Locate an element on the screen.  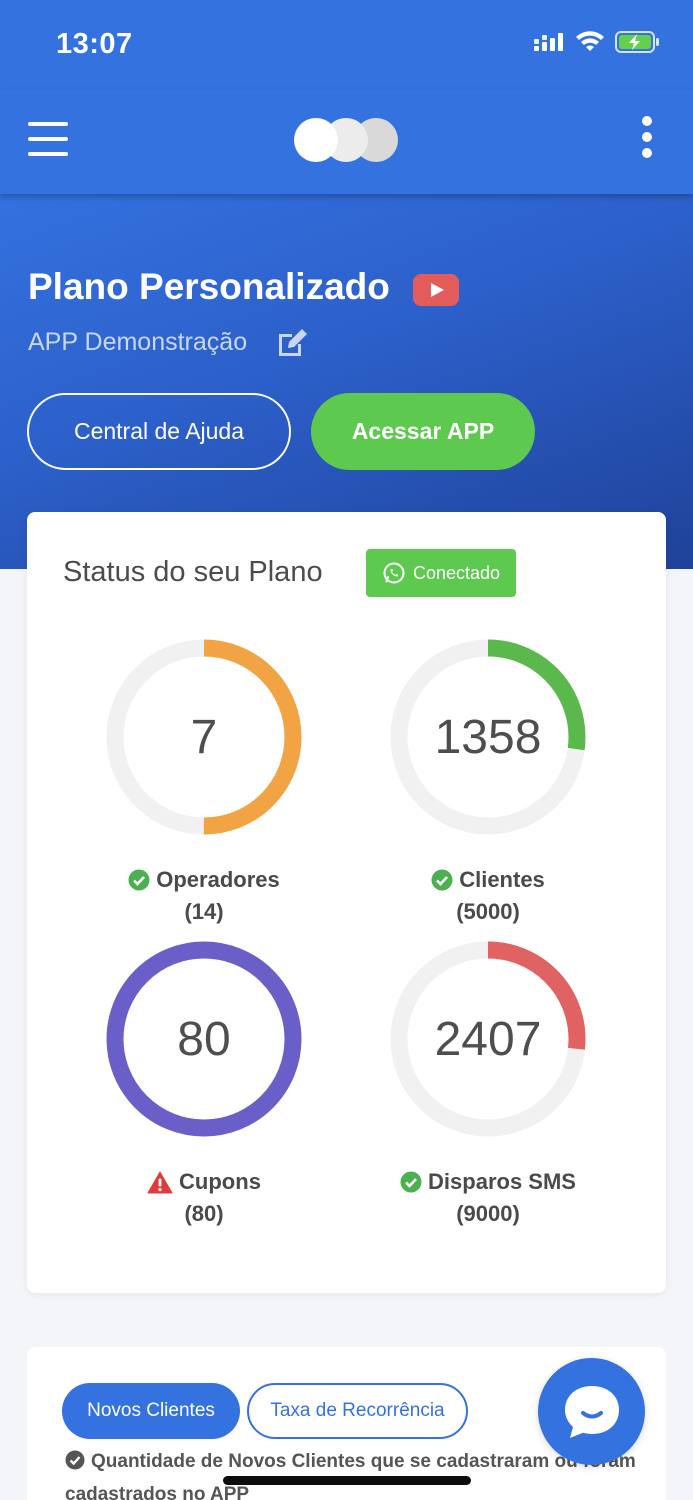
gauge-operators: 7 is located at coordinates (204, 737).